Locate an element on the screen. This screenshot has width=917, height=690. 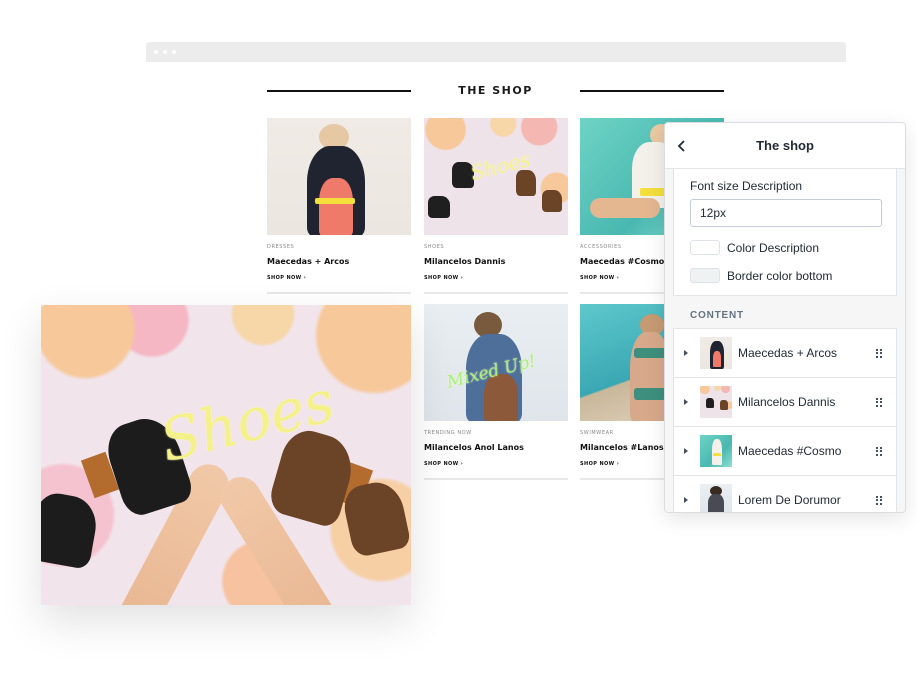
border-color-label: Border color bottom is located at coordinates (780, 275).